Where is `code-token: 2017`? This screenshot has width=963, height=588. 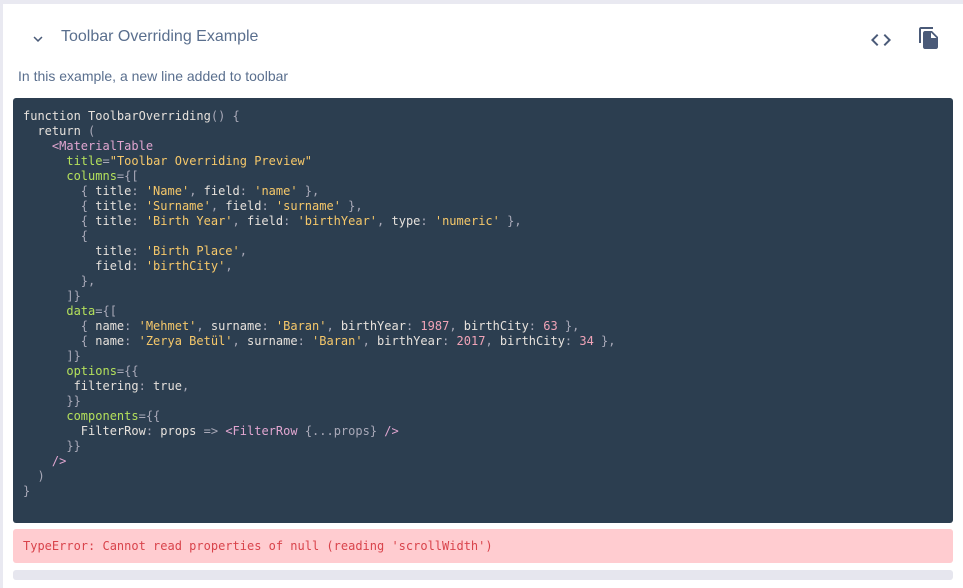
code-token: 2017 is located at coordinates (471, 341).